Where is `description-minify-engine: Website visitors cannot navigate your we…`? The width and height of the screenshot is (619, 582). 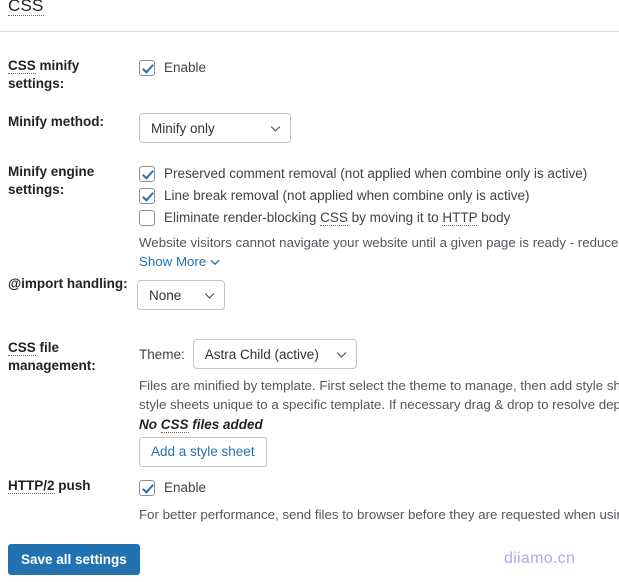
description-minify-engine: Website visitors cannot navigate your we… is located at coordinates (379, 242).